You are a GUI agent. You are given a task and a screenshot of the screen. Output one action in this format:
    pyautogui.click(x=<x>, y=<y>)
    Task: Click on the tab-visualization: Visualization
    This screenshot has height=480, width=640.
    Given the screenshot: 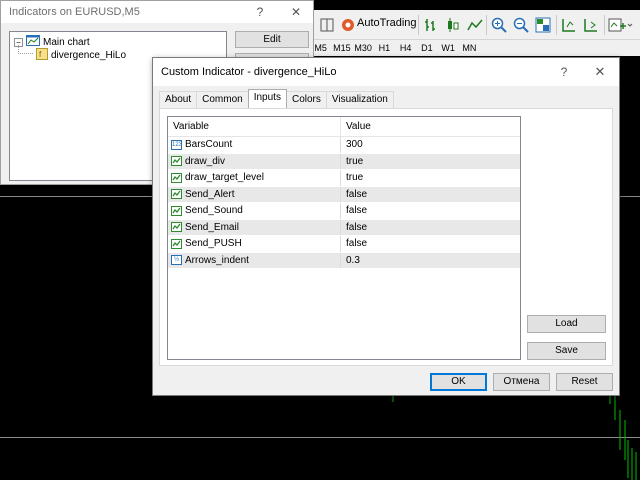 What is the action you would take?
    pyautogui.click(x=359, y=99)
    